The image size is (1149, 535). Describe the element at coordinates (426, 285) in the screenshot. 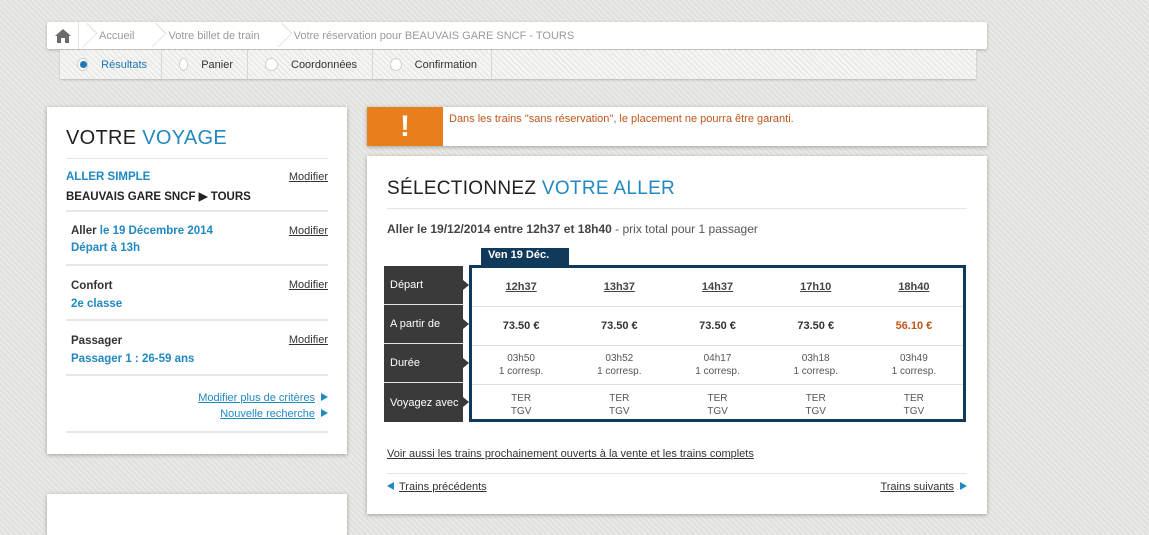

I see `row-label-depart: Départ` at that location.